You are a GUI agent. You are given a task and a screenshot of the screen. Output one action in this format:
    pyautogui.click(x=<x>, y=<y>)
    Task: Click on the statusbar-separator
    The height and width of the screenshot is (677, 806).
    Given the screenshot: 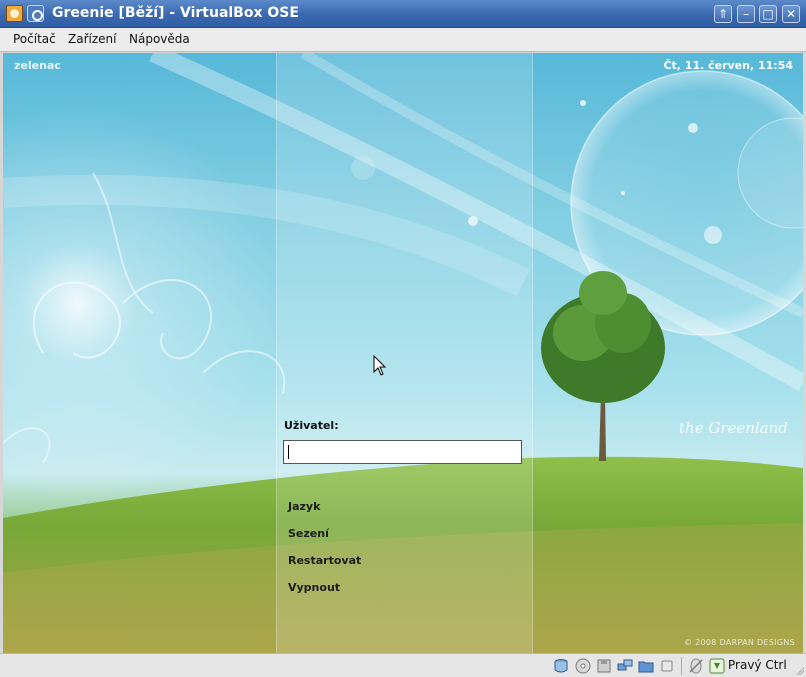 What is the action you would take?
    pyautogui.click(x=681, y=666)
    